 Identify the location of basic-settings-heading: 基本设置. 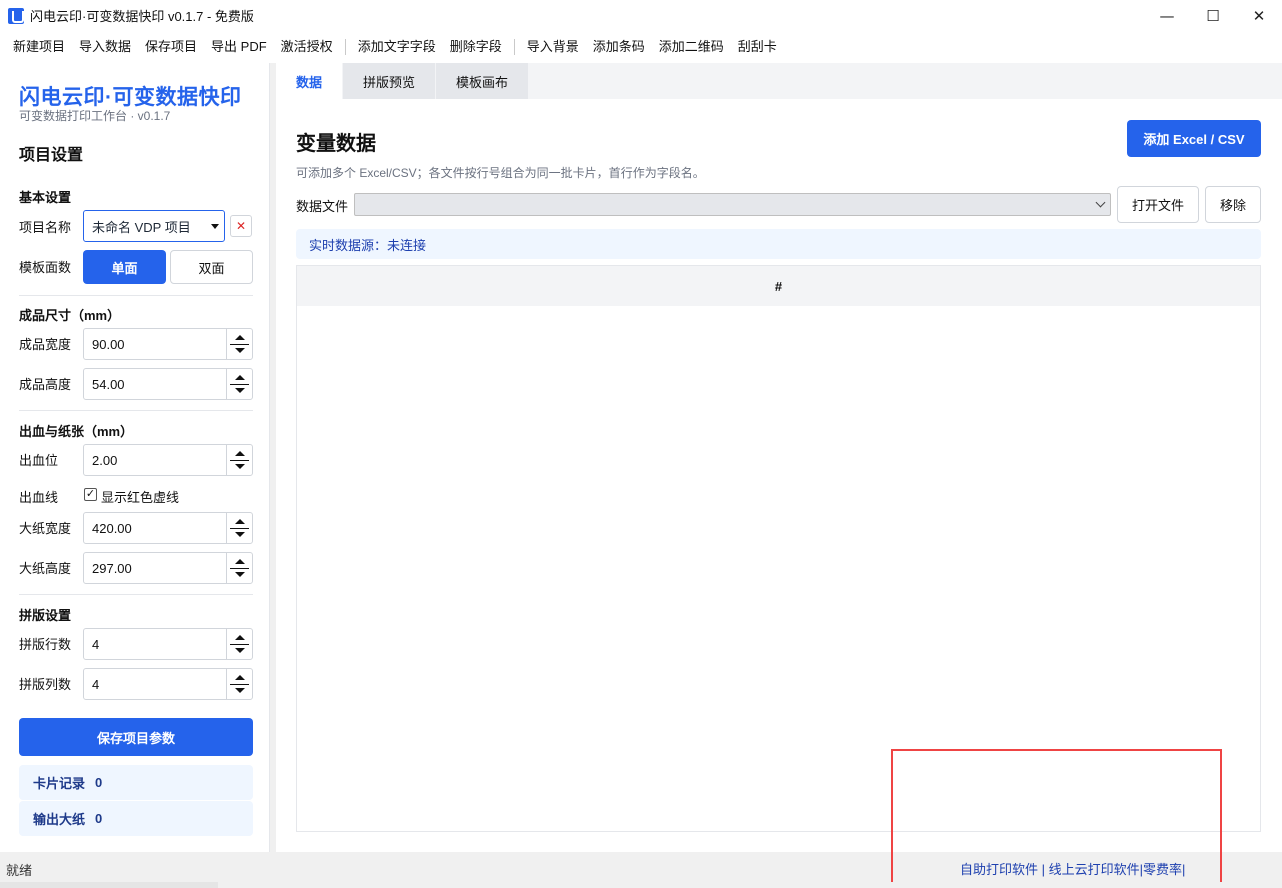
(45, 197).